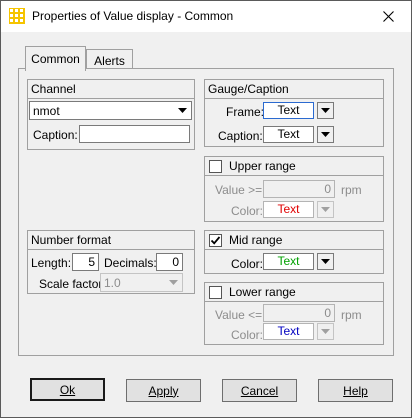 The width and height of the screenshot is (412, 418). I want to click on frame-color-dropdown, so click(325, 110).